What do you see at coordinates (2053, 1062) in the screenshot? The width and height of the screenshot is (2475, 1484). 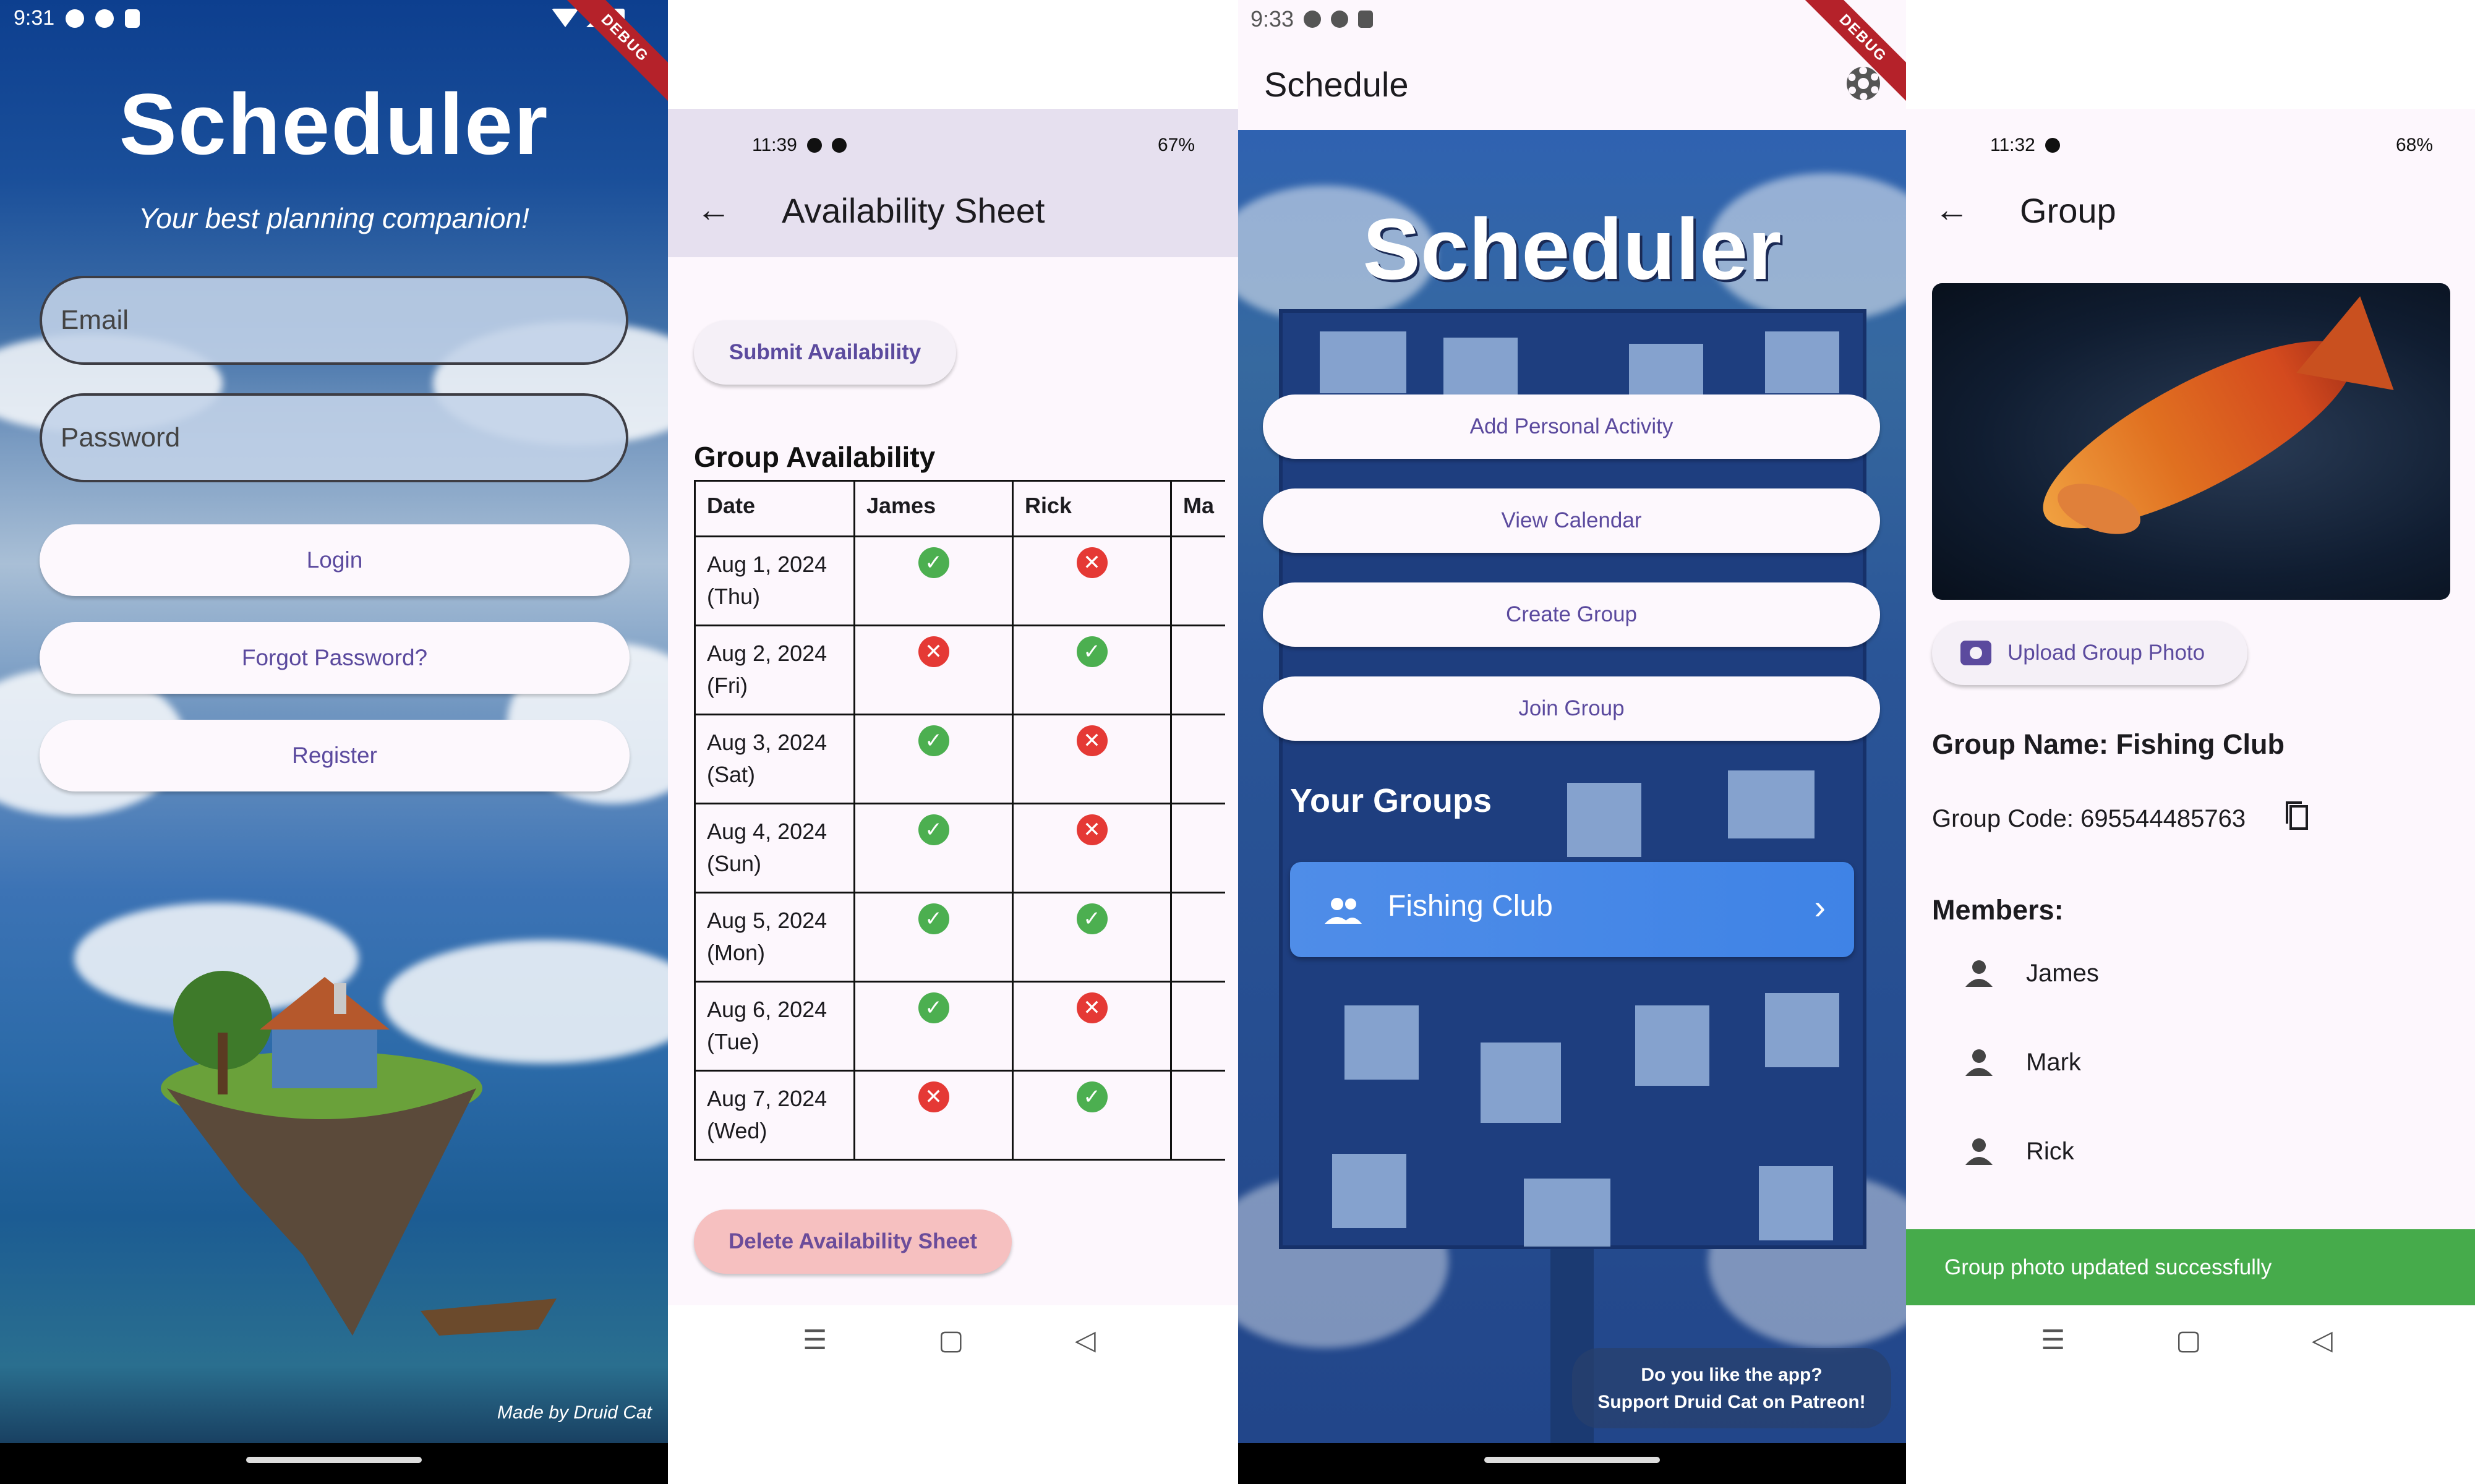 I see `member-name: Mark` at bounding box center [2053, 1062].